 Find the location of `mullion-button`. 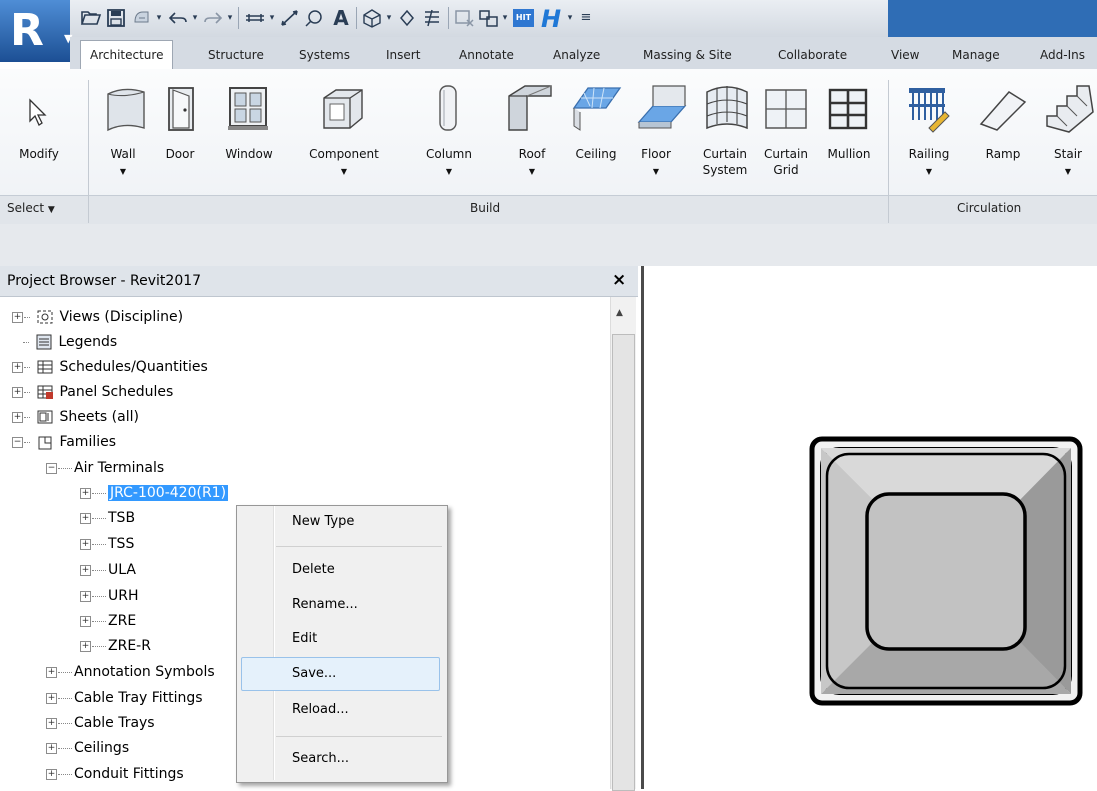

mullion-button is located at coordinates (848, 108).